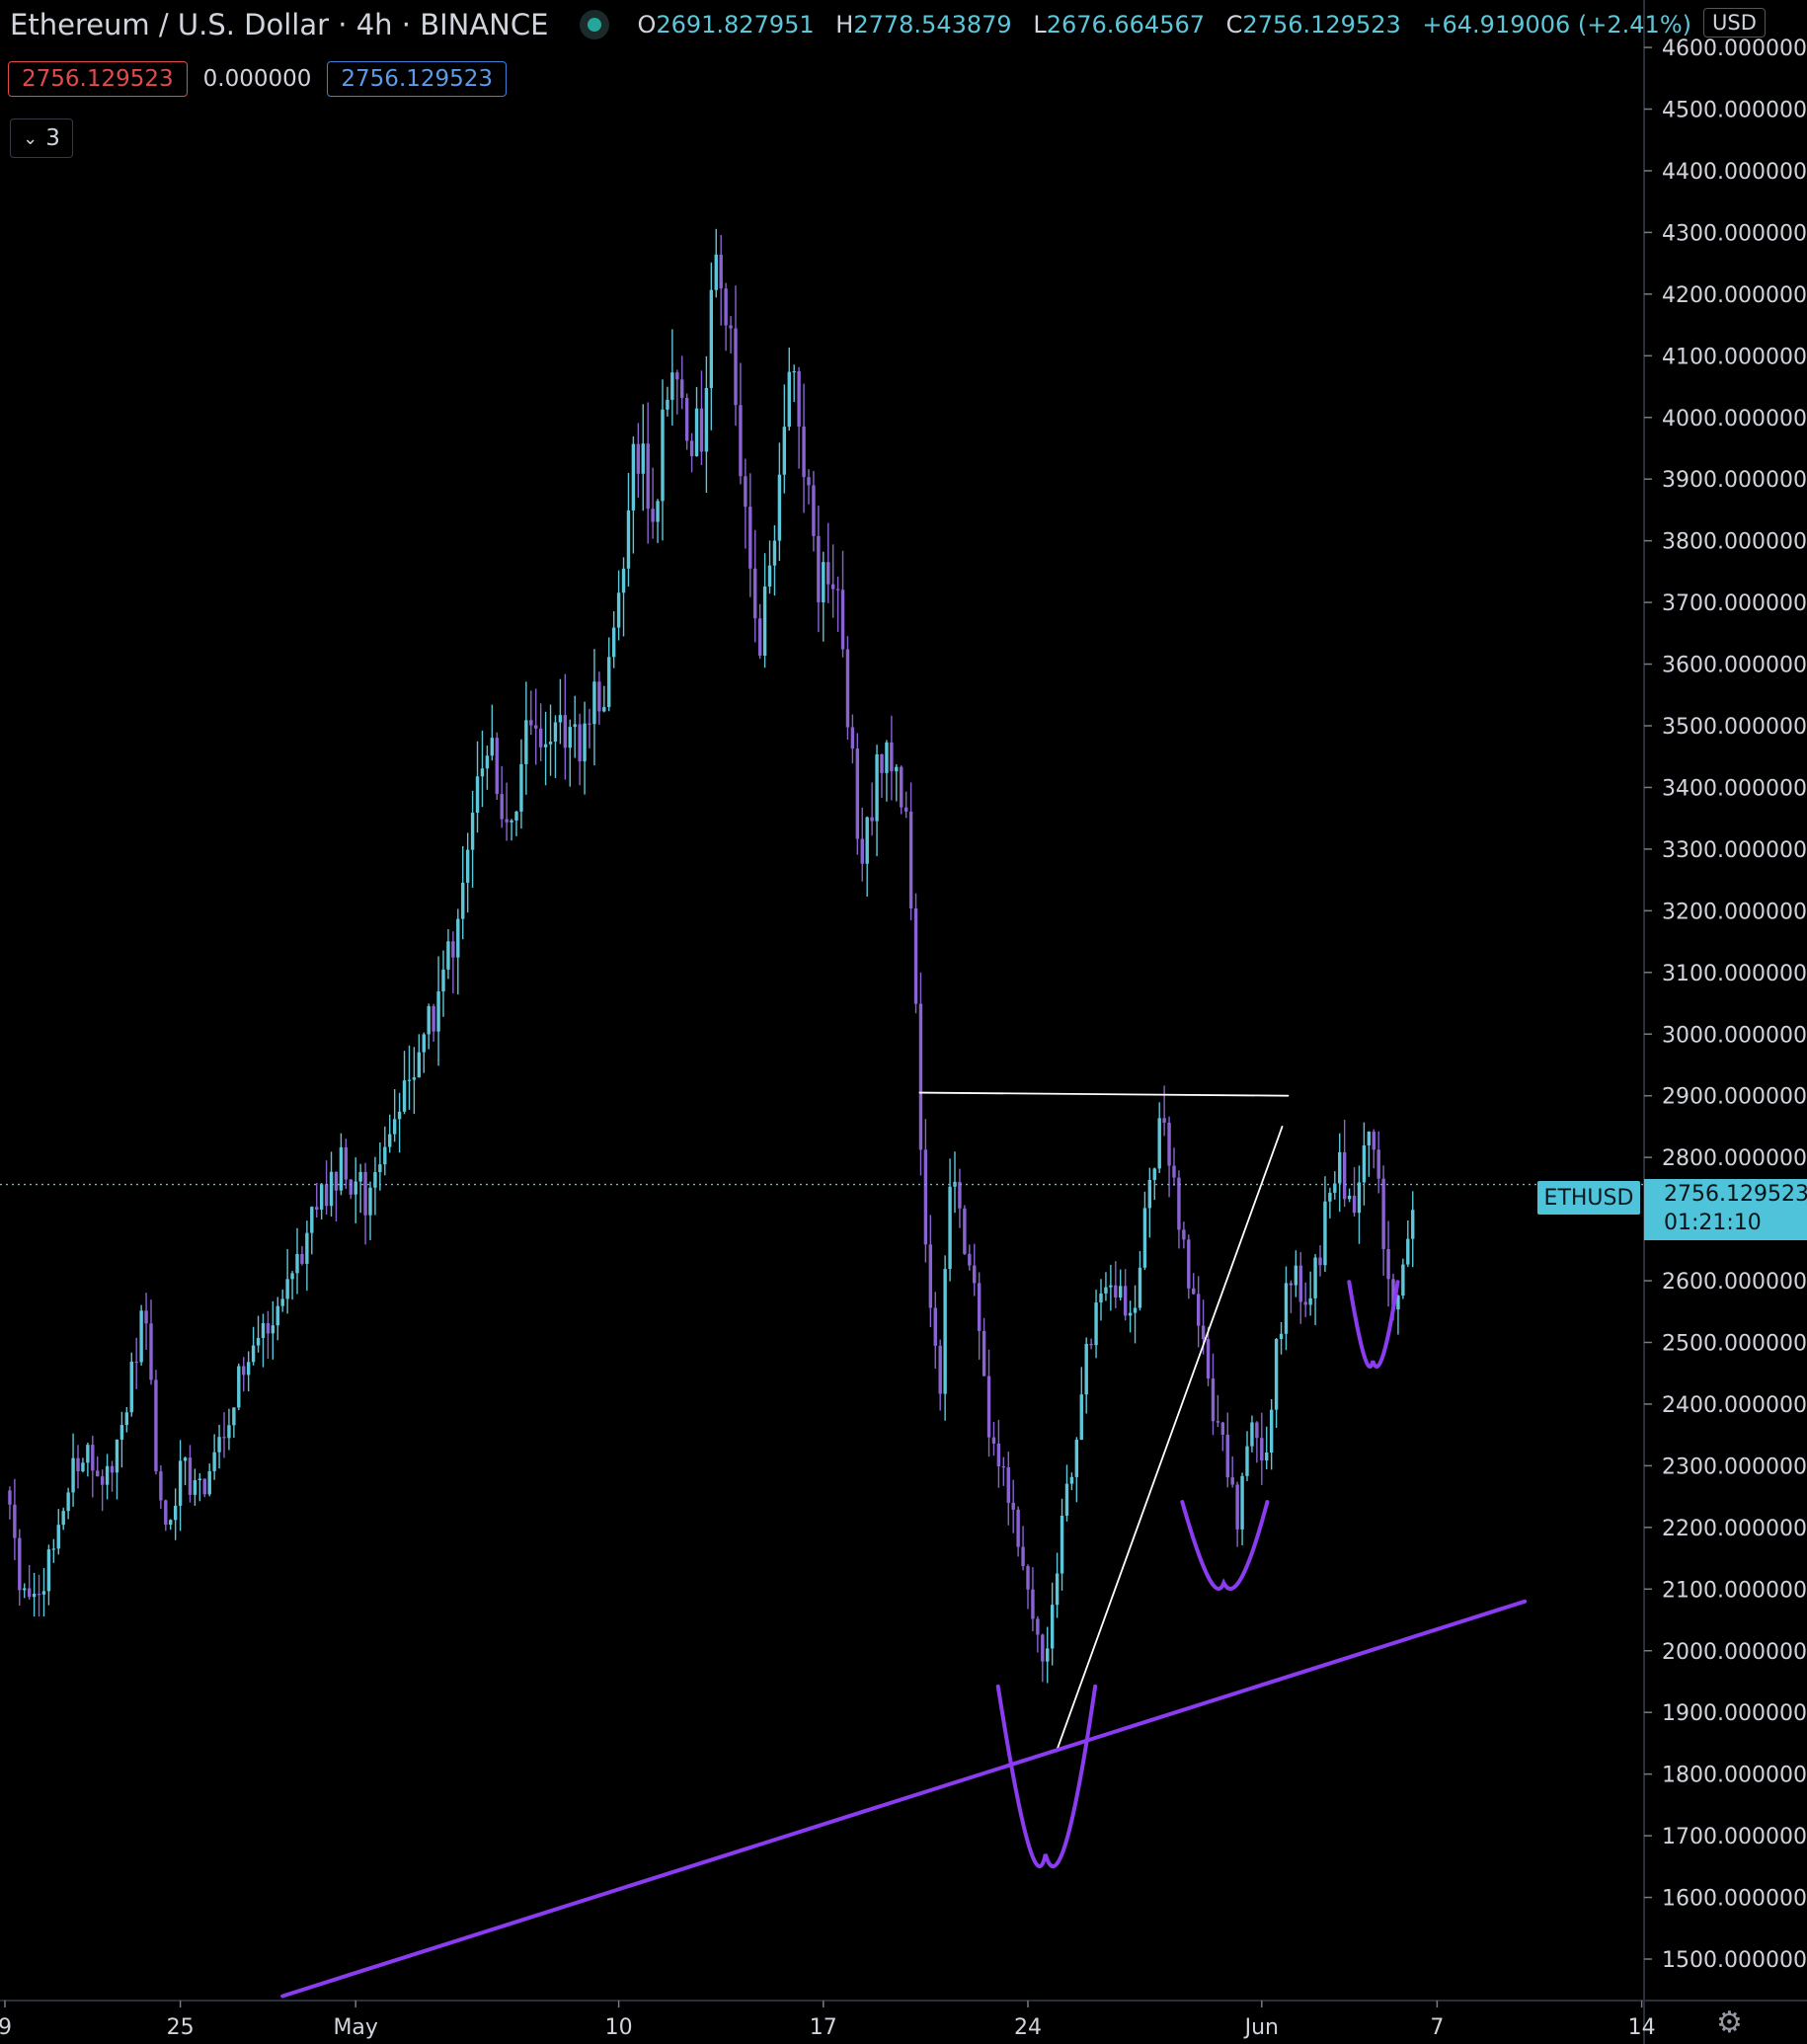  I want to click on time-tick-label: Jun, so click(1261, 2028).